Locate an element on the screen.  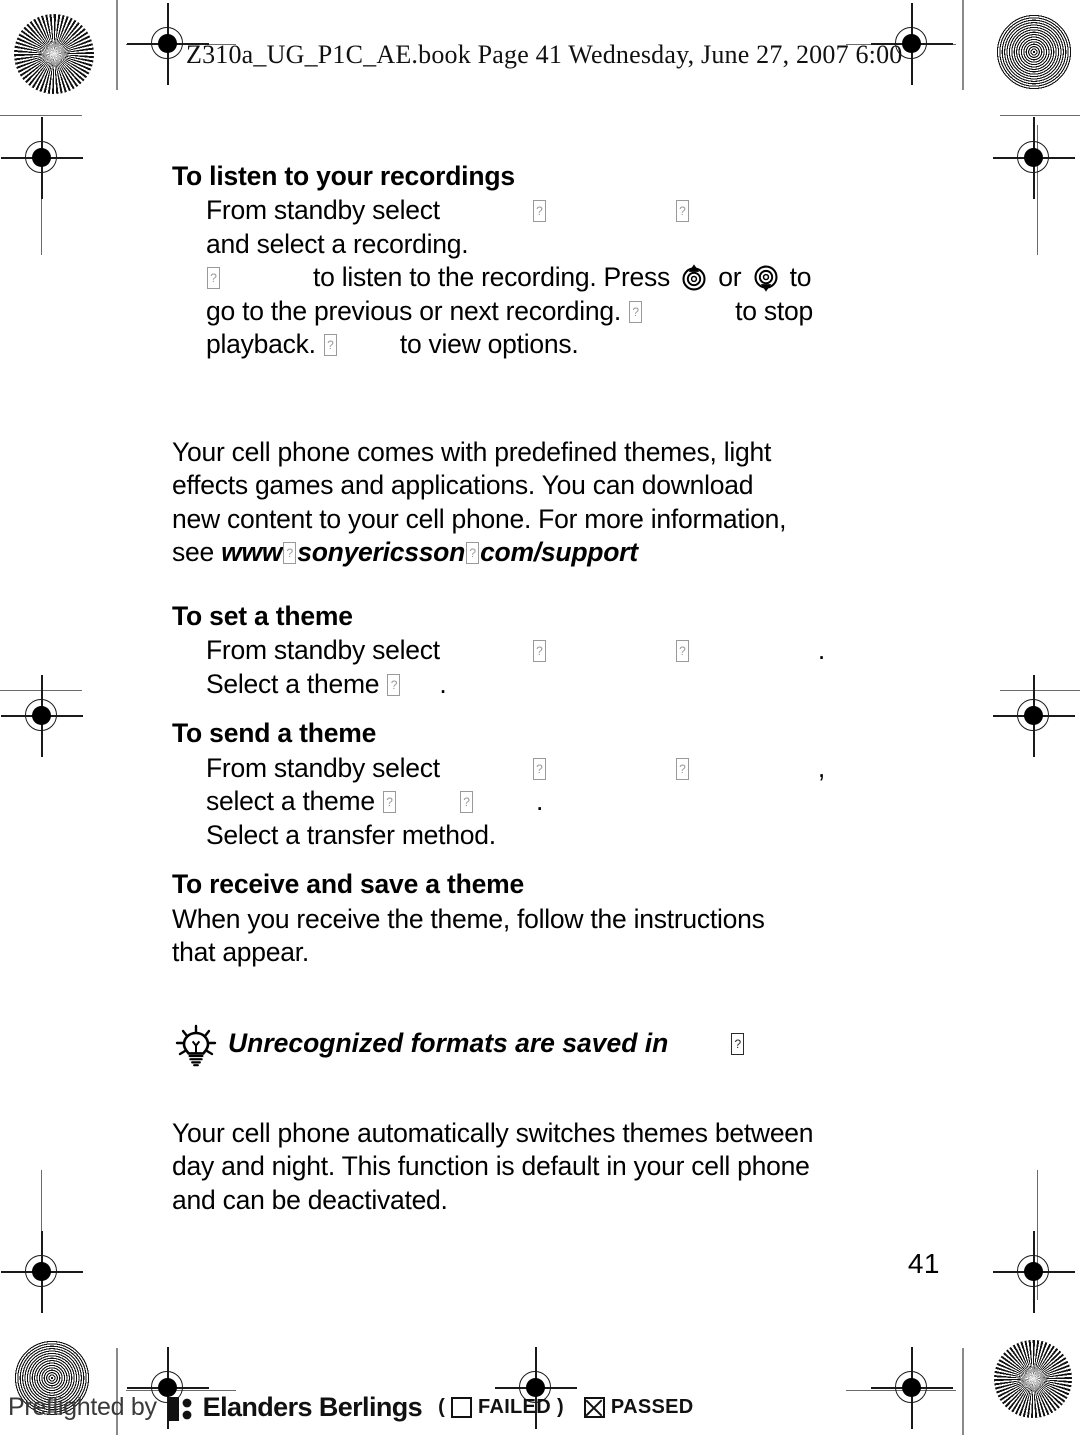
instruction-text: select a theme is located at coordinates (290, 801).